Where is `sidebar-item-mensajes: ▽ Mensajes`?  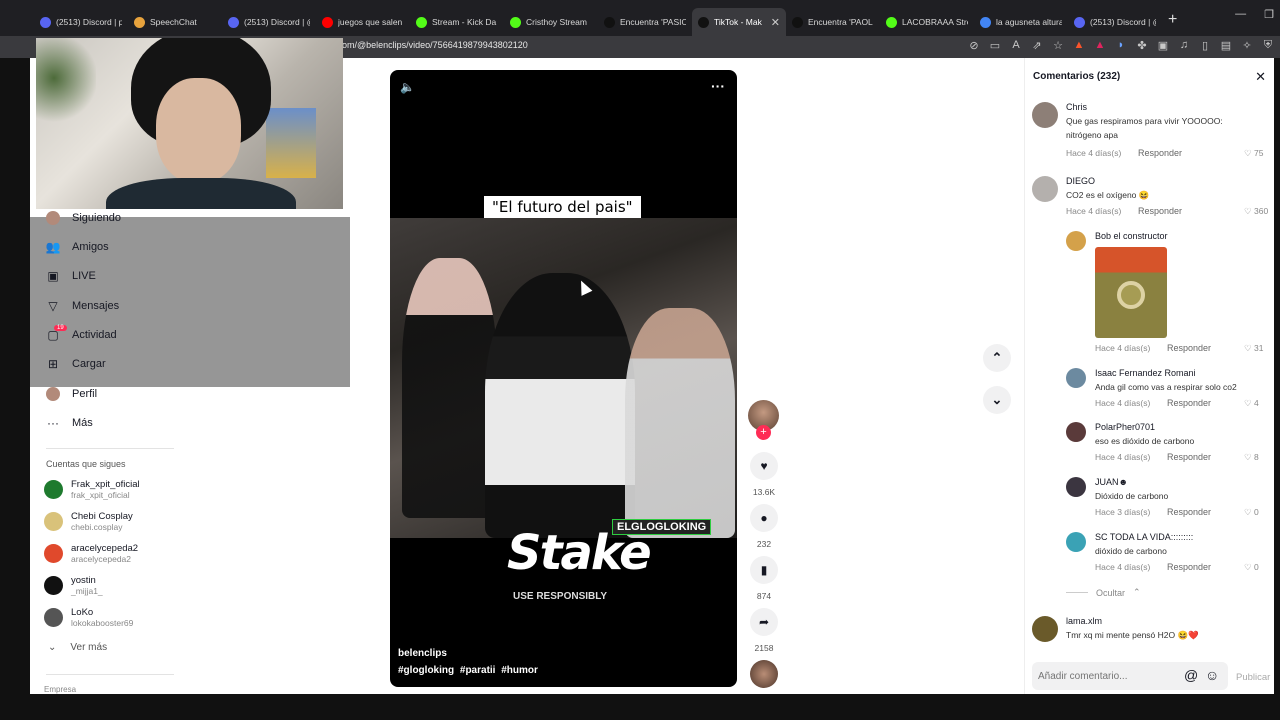
sidebar-item-mensajes: ▽ Mensajes is located at coordinates (82, 306).